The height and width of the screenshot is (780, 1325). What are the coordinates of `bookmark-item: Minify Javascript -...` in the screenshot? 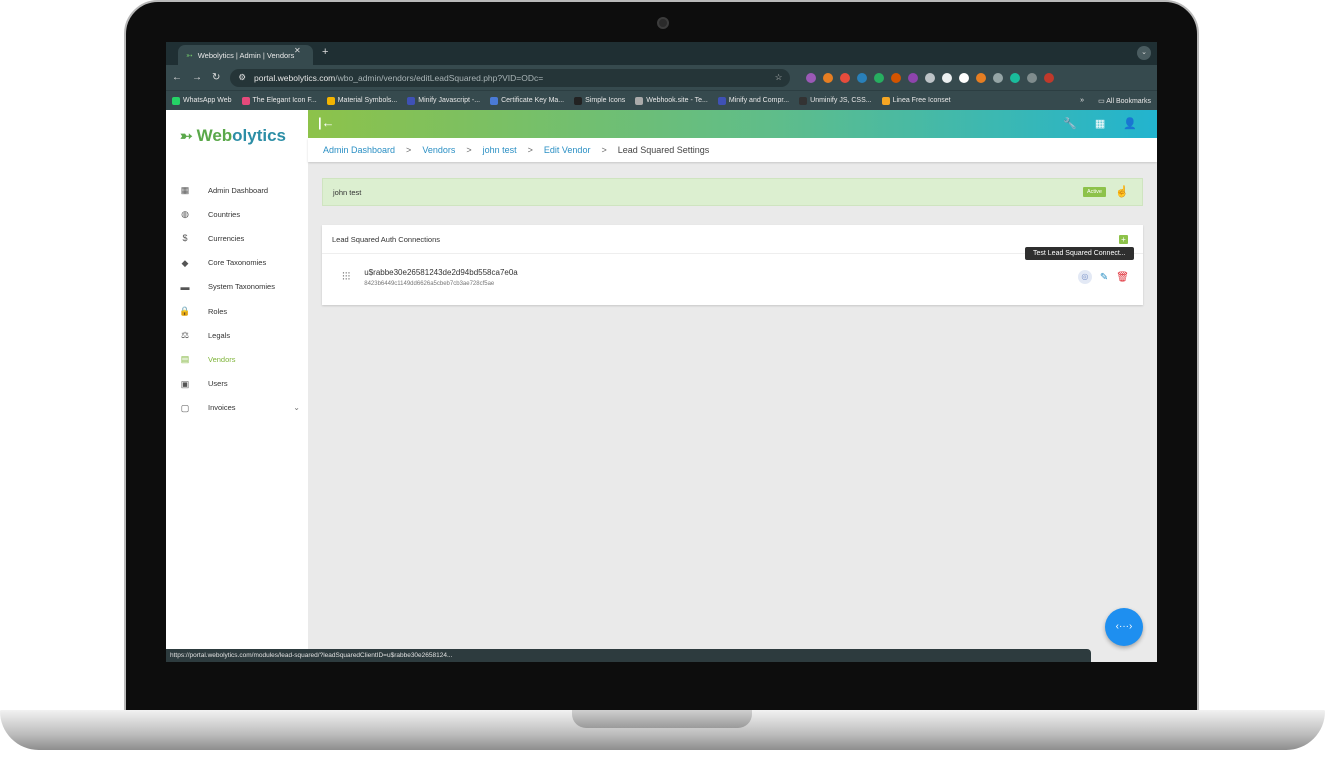 It's located at (443, 100).